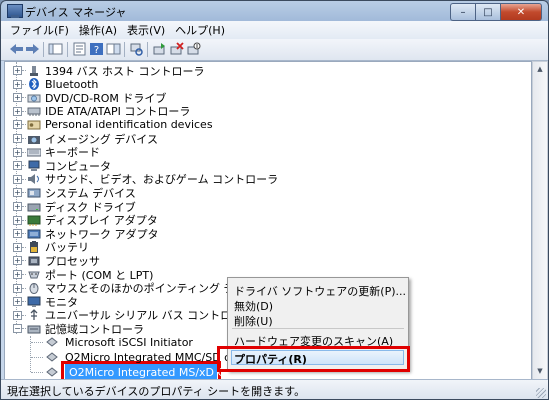 This screenshot has width=549, height=400. I want to click on port-icon, so click(34, 275).